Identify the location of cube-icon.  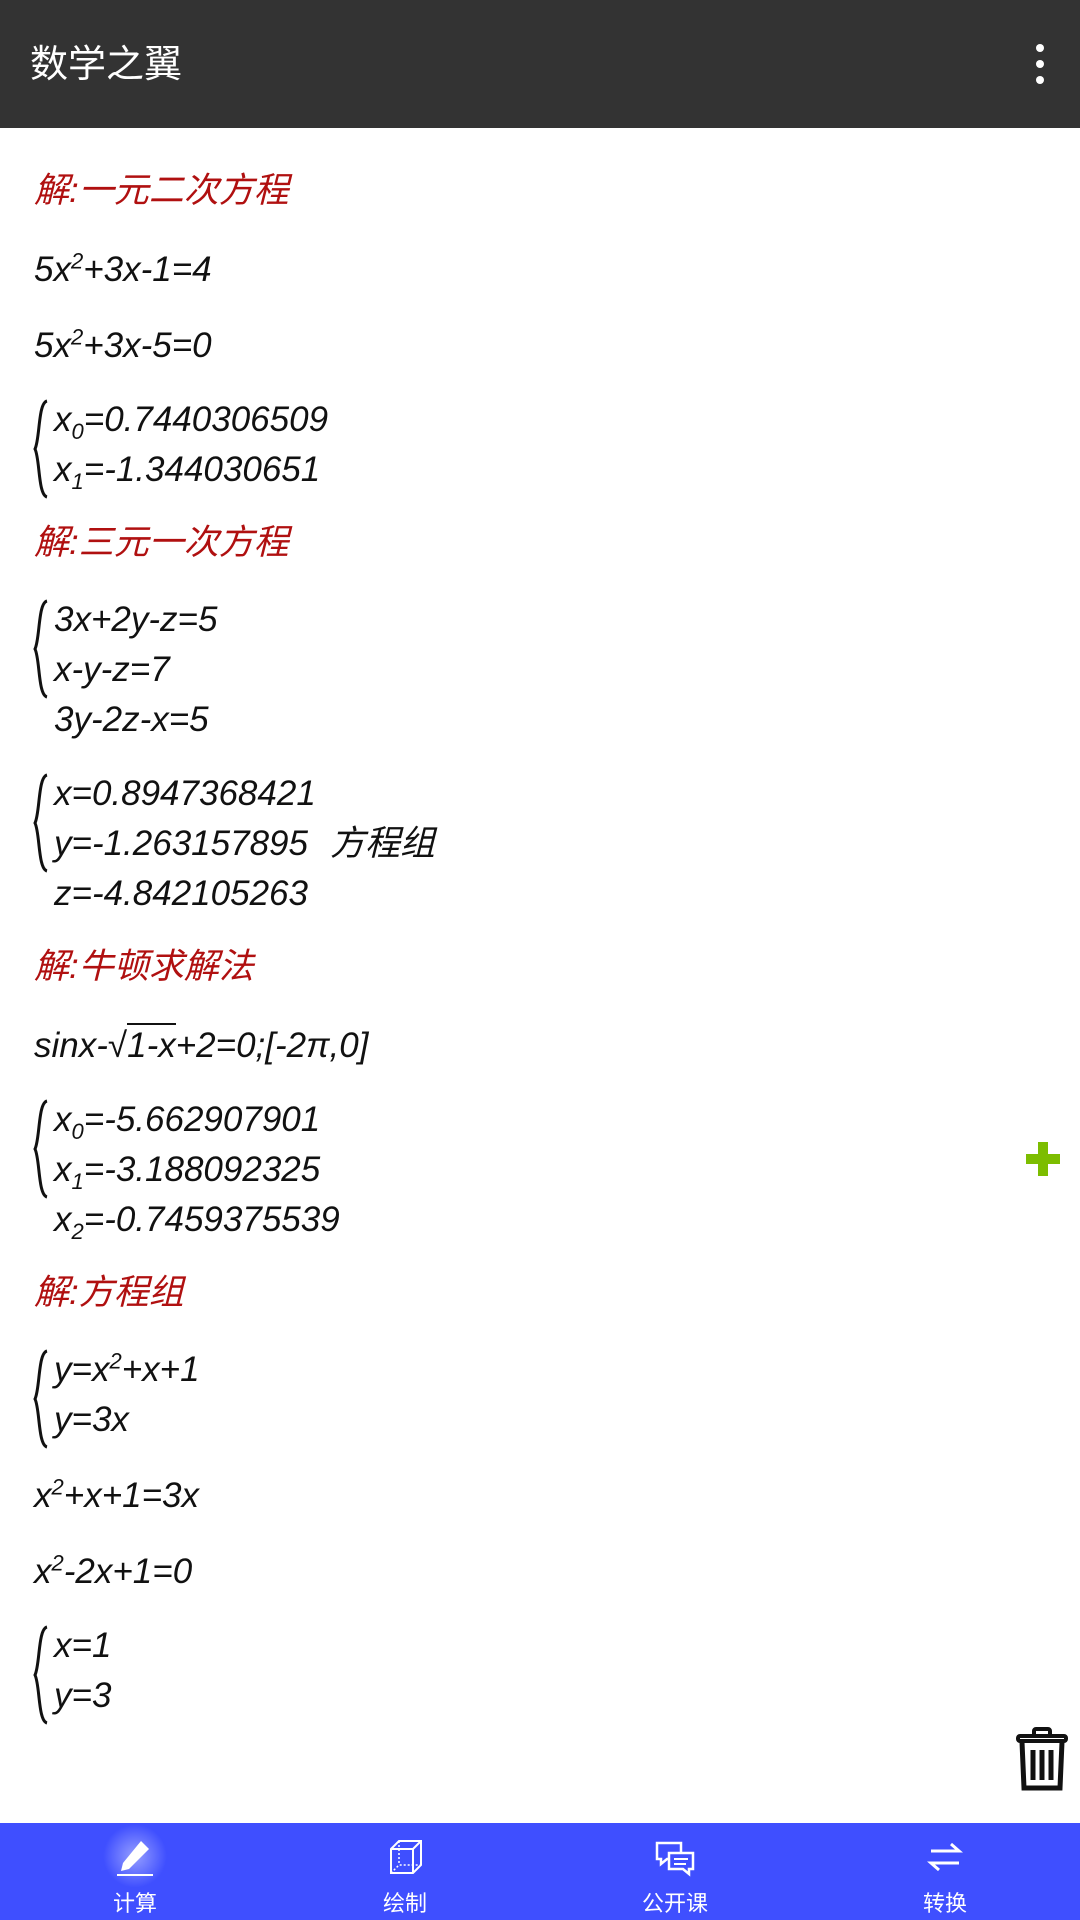
(406, 1857).